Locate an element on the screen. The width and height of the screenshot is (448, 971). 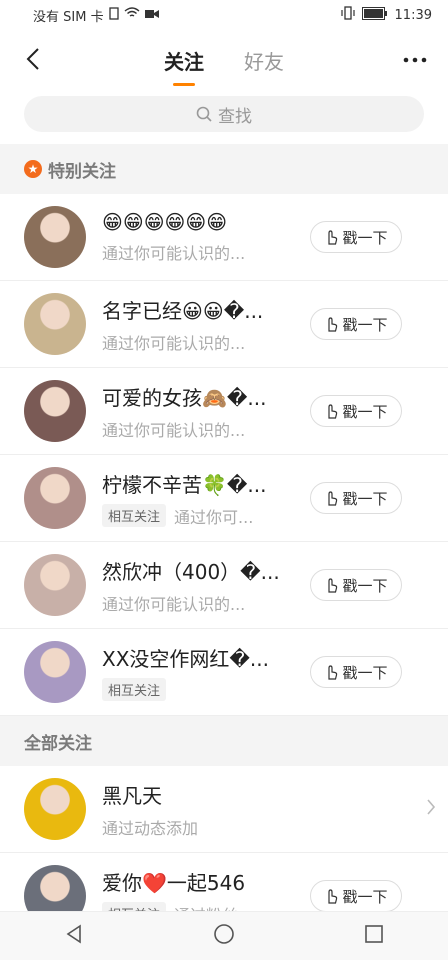
battery-icon is located at coordinates (374, 15).